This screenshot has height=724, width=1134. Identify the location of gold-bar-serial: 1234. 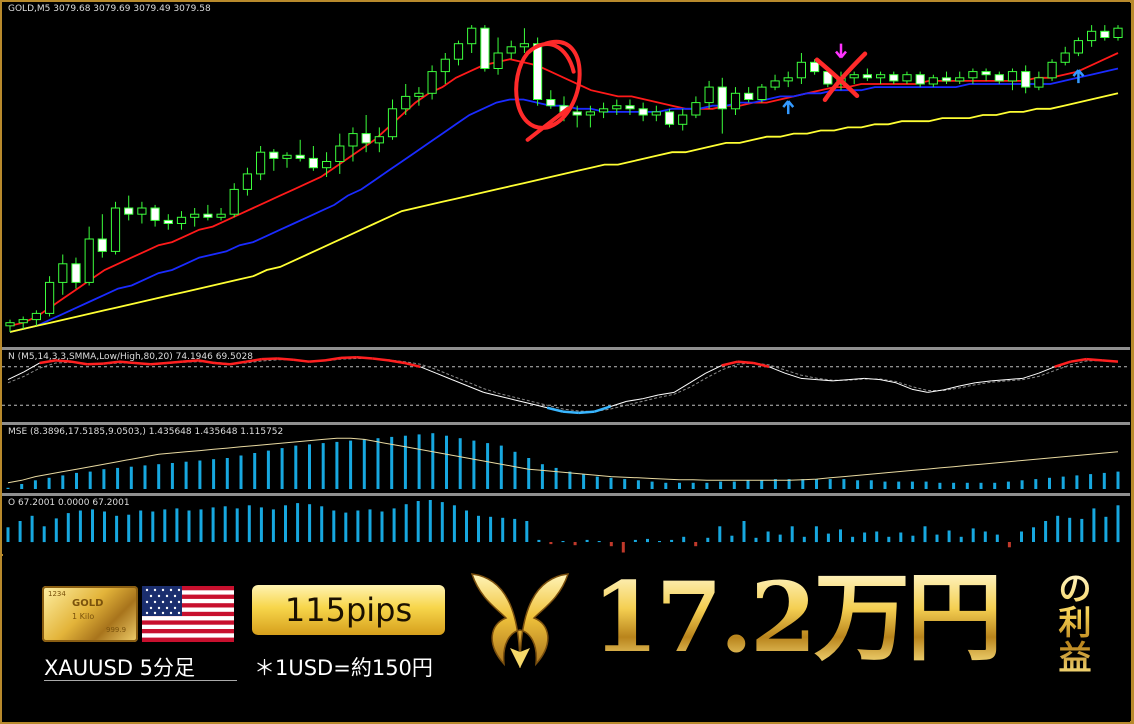
(57, 594).